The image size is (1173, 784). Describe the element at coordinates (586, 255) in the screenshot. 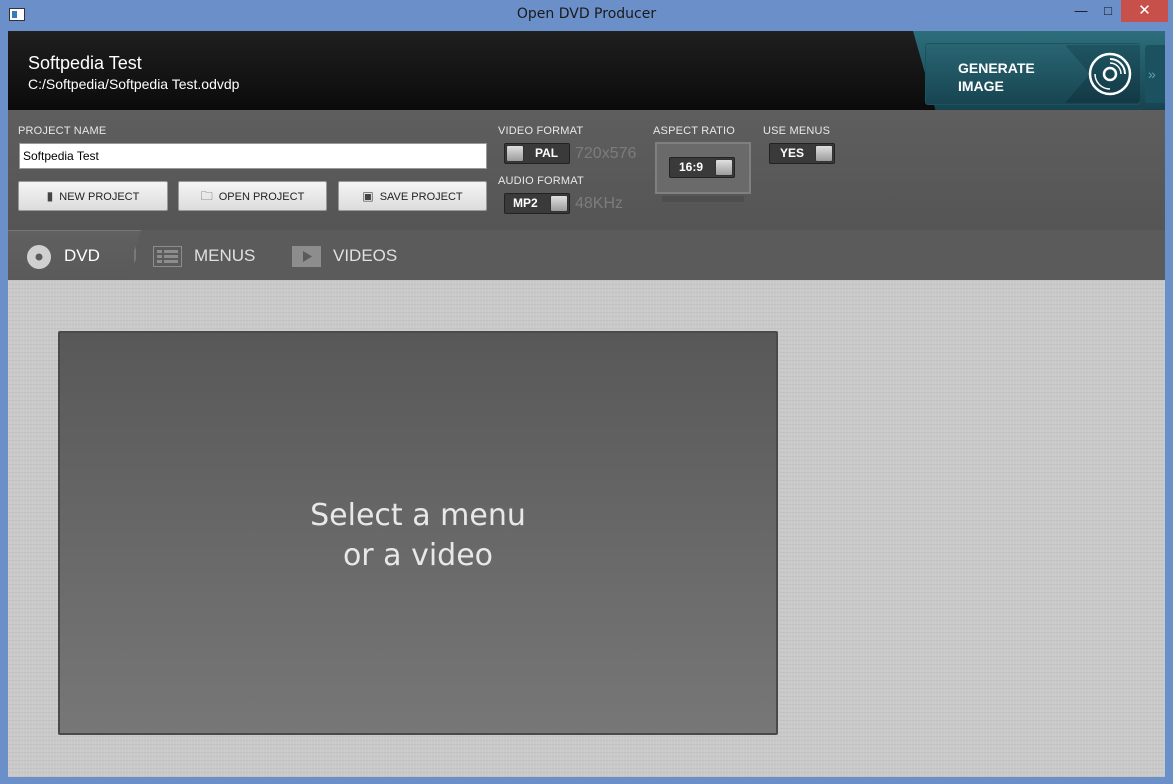

I see `tab-bar: DVD MENUS VIDEOS` at that location.